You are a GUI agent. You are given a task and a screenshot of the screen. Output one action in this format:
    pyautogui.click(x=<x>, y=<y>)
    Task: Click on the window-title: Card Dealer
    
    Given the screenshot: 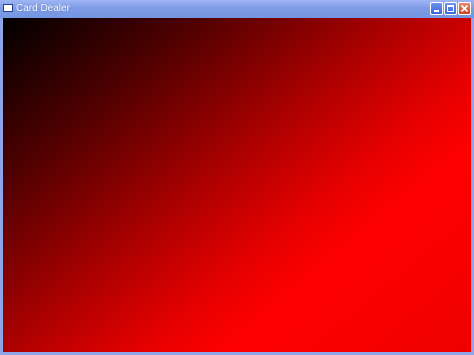 What is the action you would take?
    pyautogui.click(x=43, y=8)
    